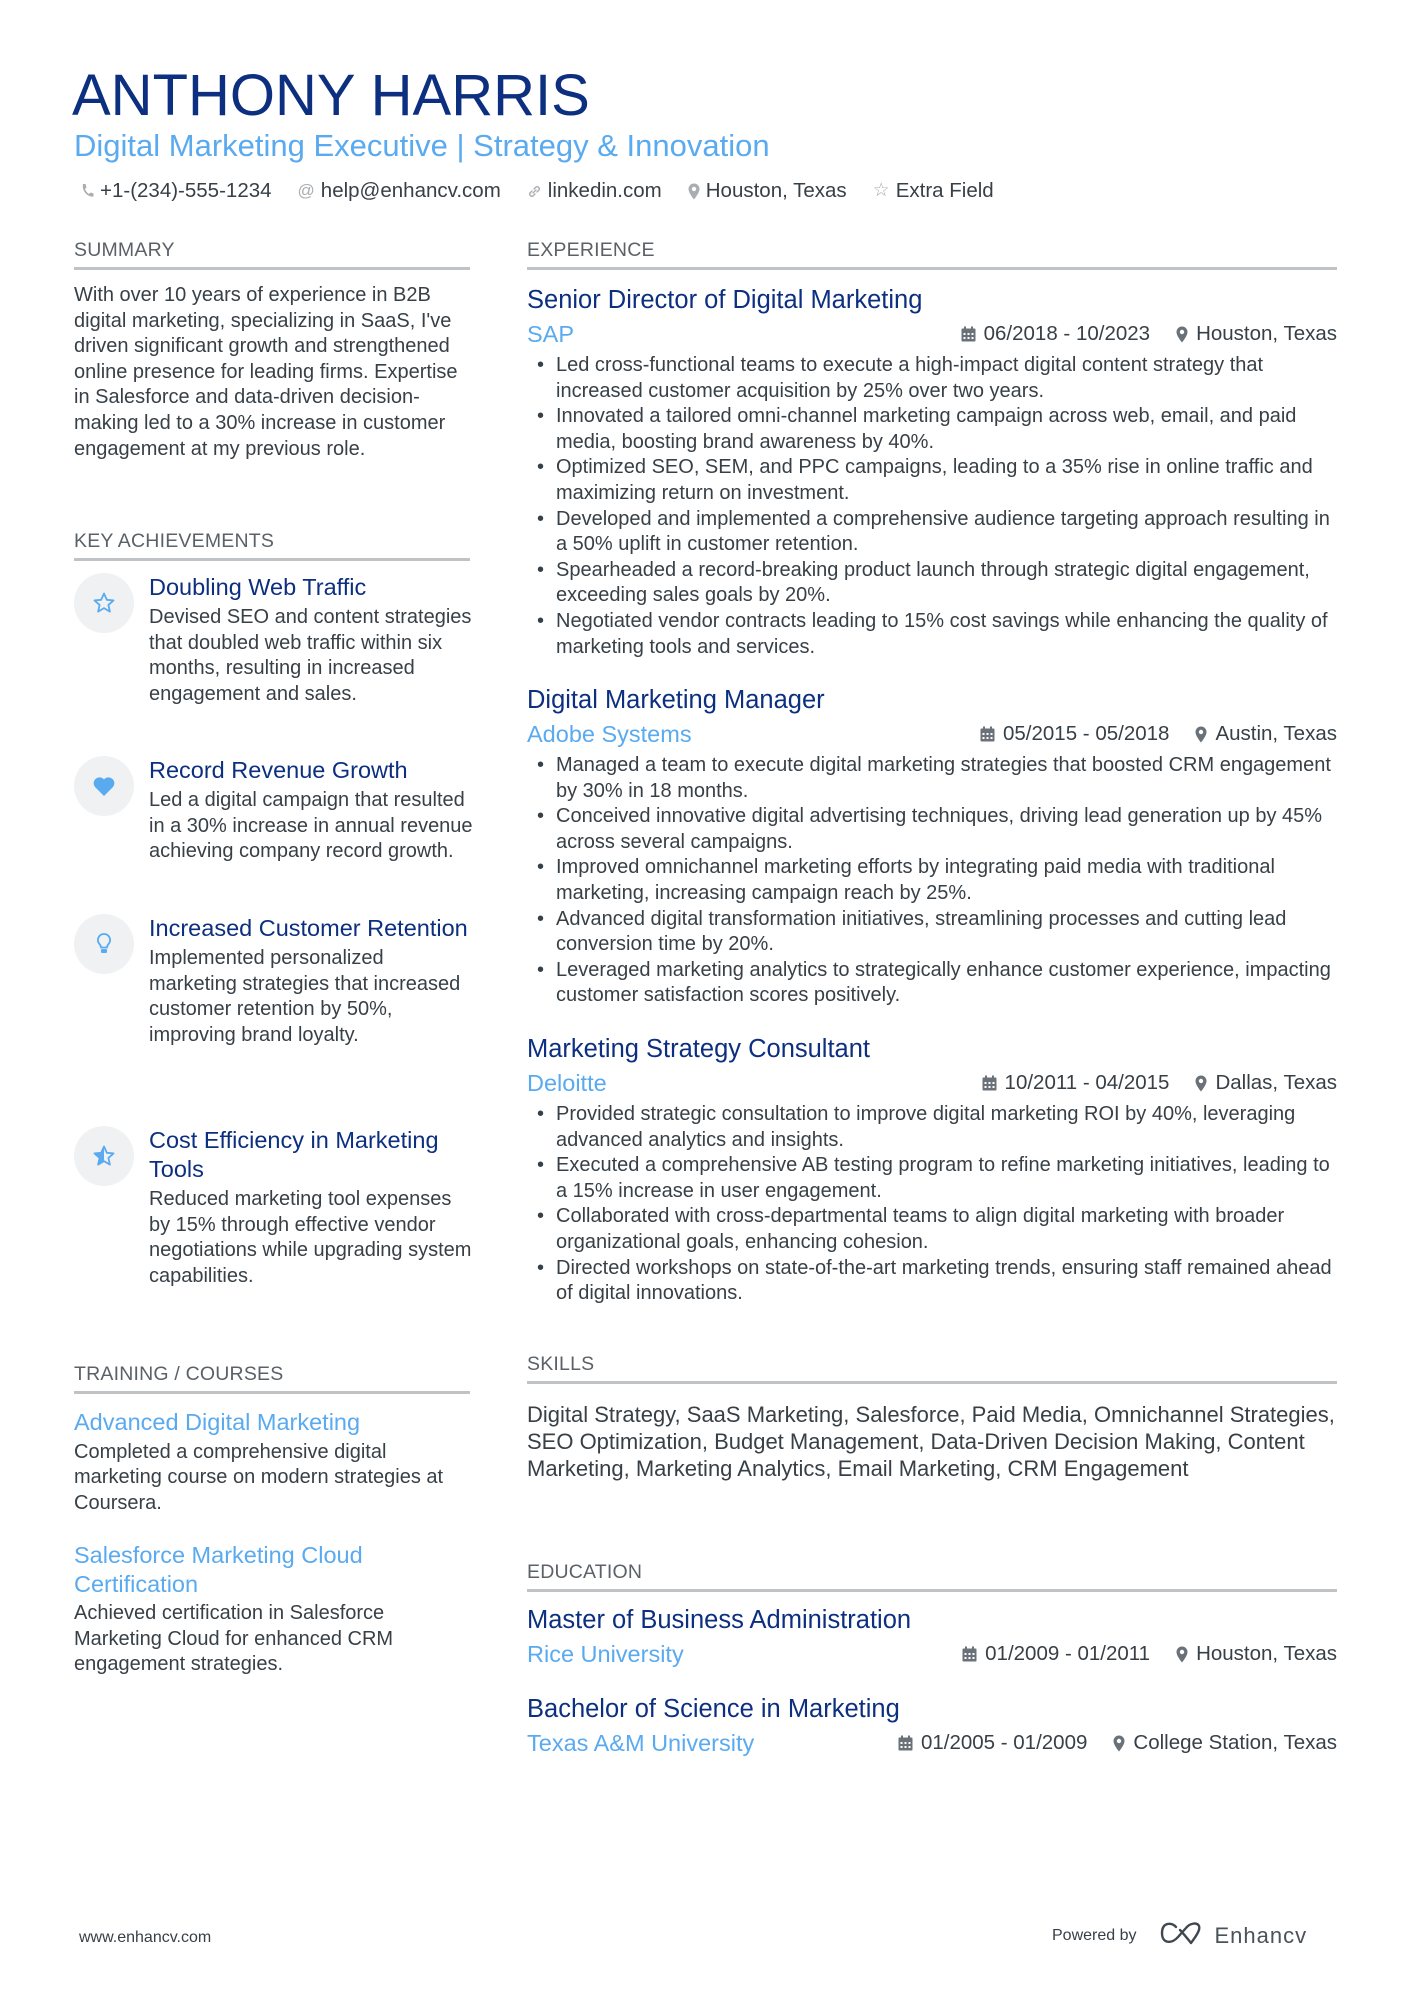  What do you see at coordinates (551, 333) in the screenshot?
I see `job-company: SAP` at bounding box center [551, 333].